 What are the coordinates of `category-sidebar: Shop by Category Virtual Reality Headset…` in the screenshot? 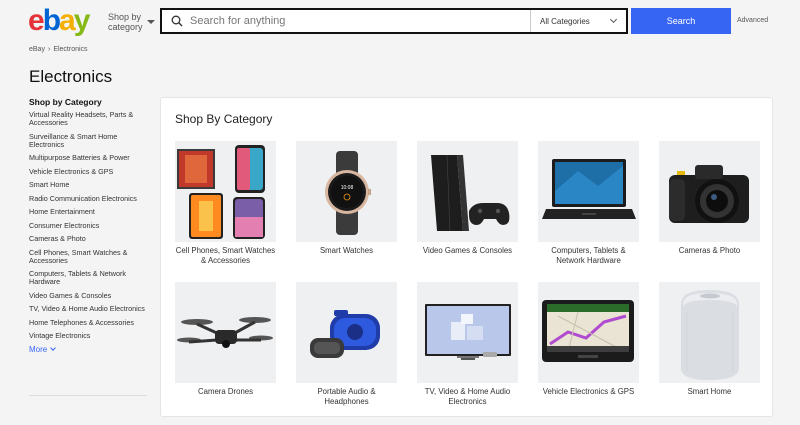 It's located at (91, 225).